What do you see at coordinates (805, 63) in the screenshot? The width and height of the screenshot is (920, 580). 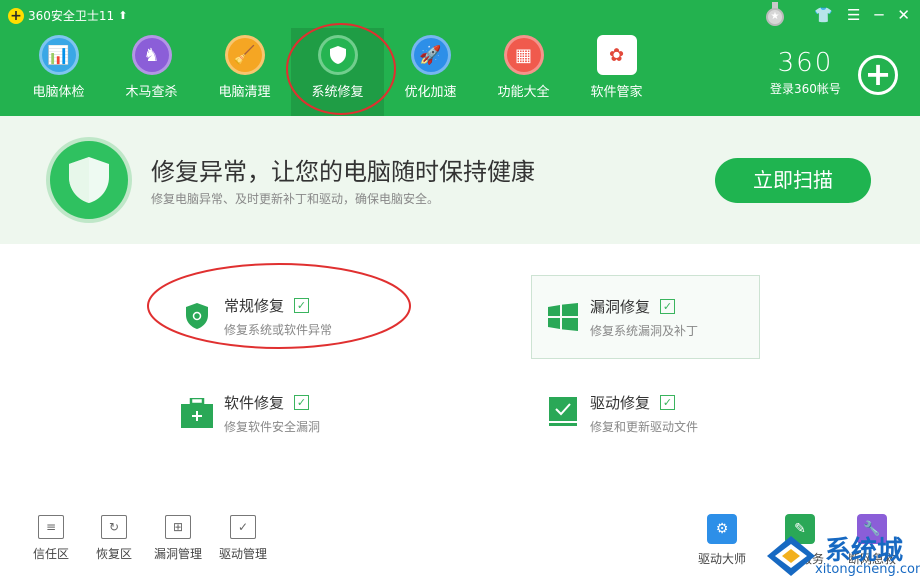 I see `brand-360: 360` at bounding box center [805, 63].